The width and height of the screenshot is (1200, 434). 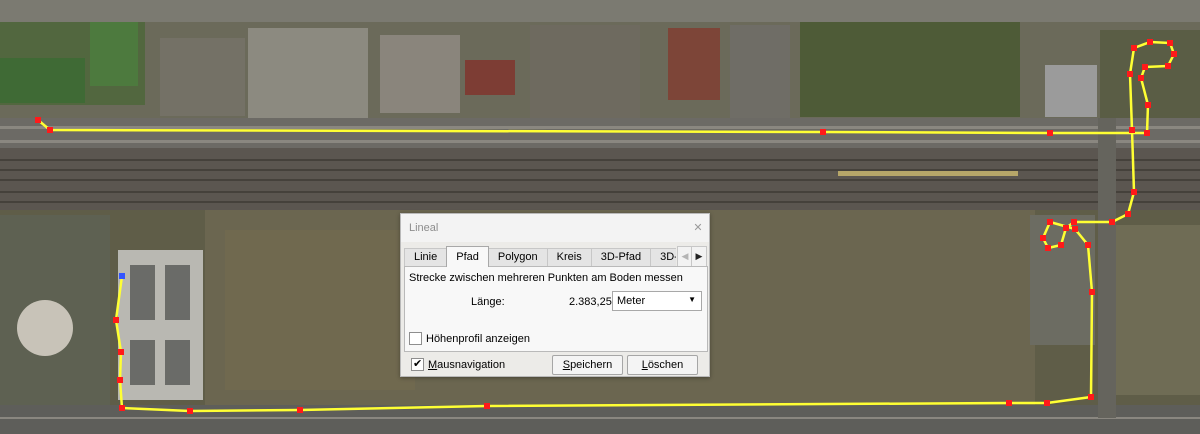 What do you see at coordinates (569, 257) in the screenshot?
I see `tab-circle: Kreis` at bounding box center [569, 257].